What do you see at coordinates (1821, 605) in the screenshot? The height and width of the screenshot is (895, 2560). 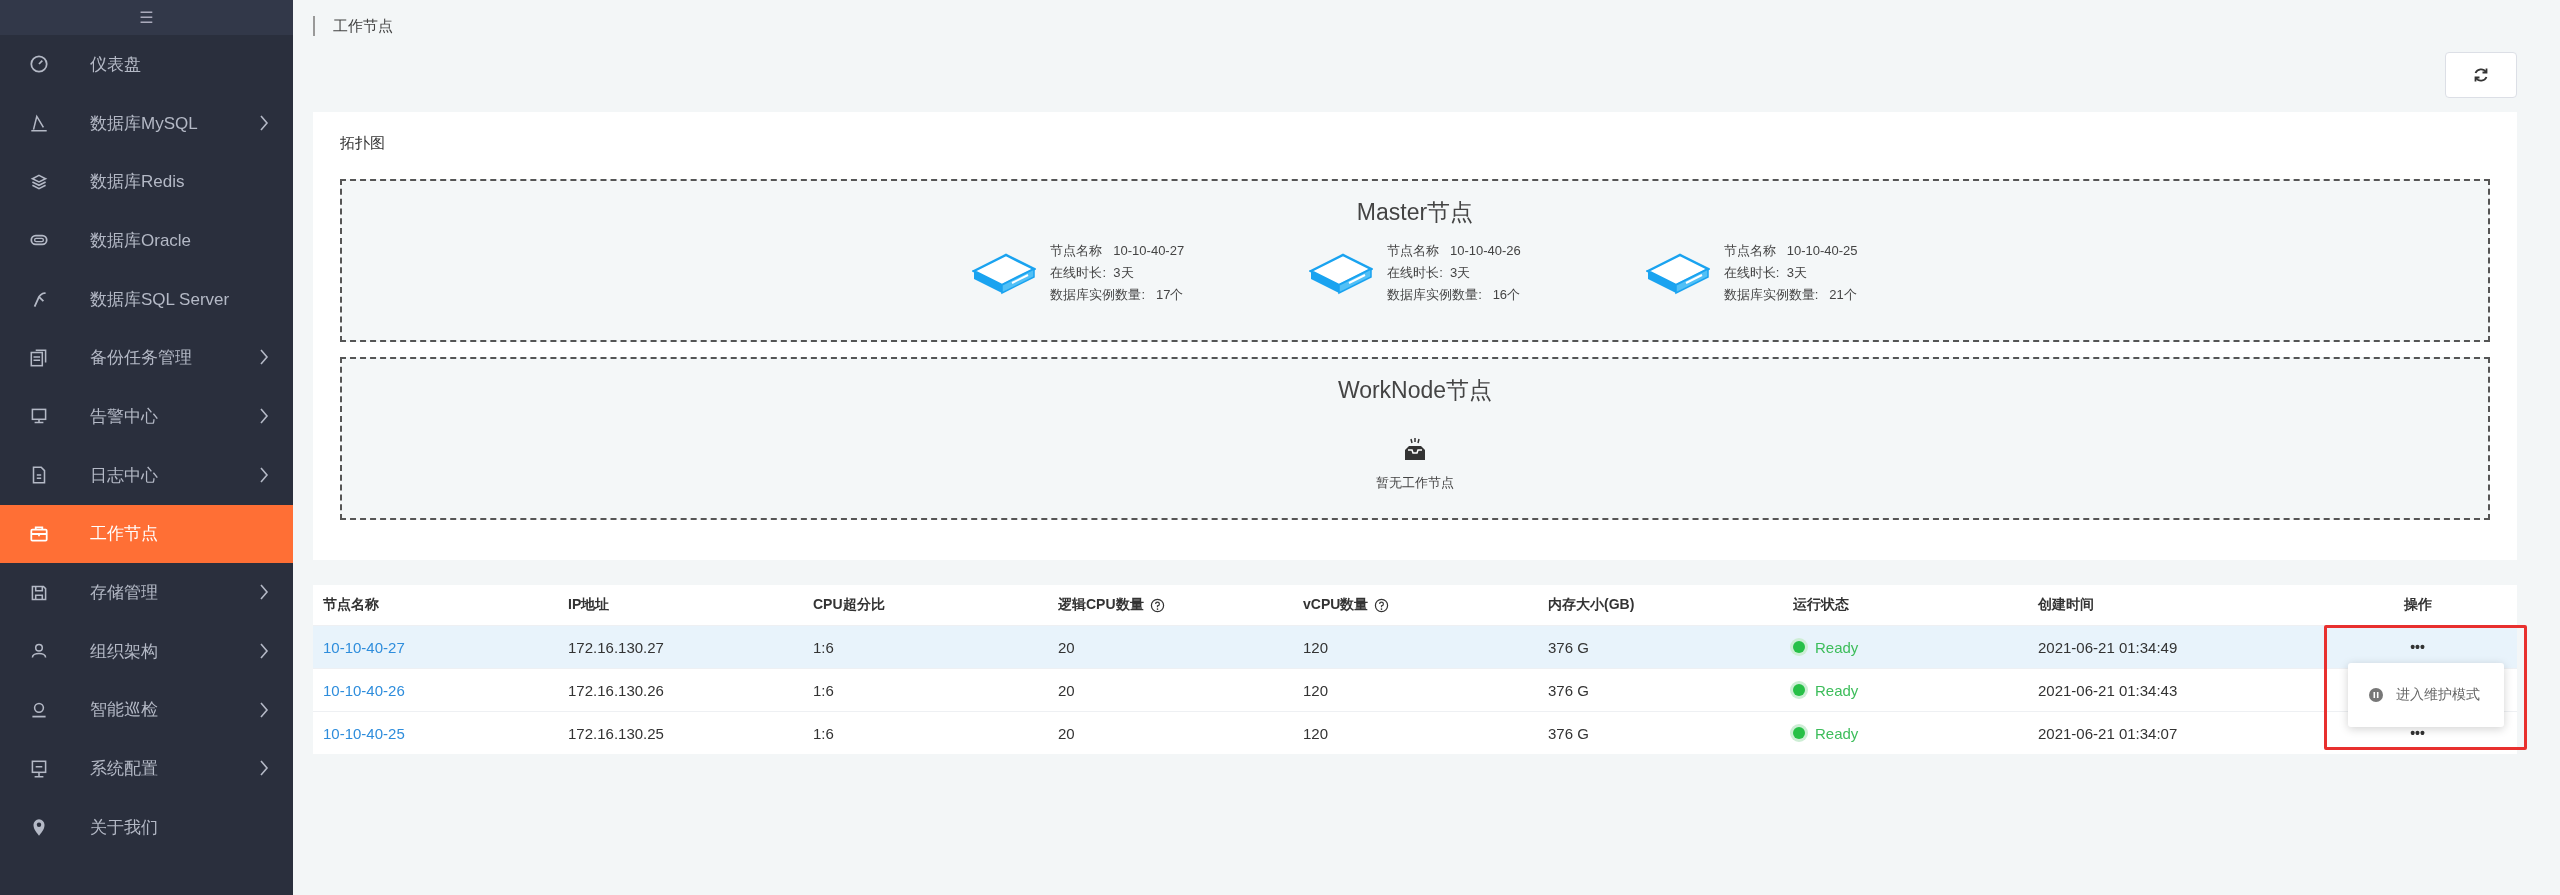 I see `column-header: 运行状态` at bounding box center [1821, 605].